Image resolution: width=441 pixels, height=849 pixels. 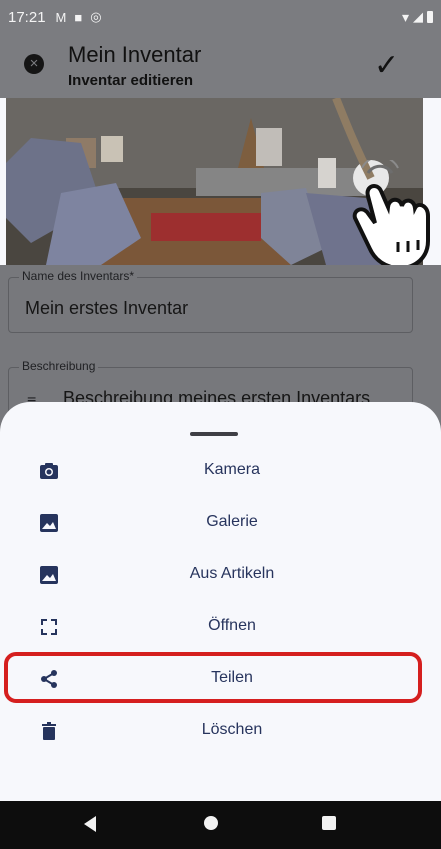 I want to click on sheet-item-aus-artikeln-label: Aus Artikeln, so click(x=232, y=573).